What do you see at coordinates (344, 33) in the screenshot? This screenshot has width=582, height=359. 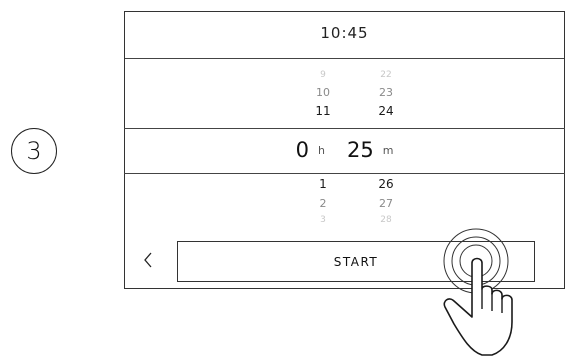 I see `clock-display: 10:45` at bounding box center [344, 33].